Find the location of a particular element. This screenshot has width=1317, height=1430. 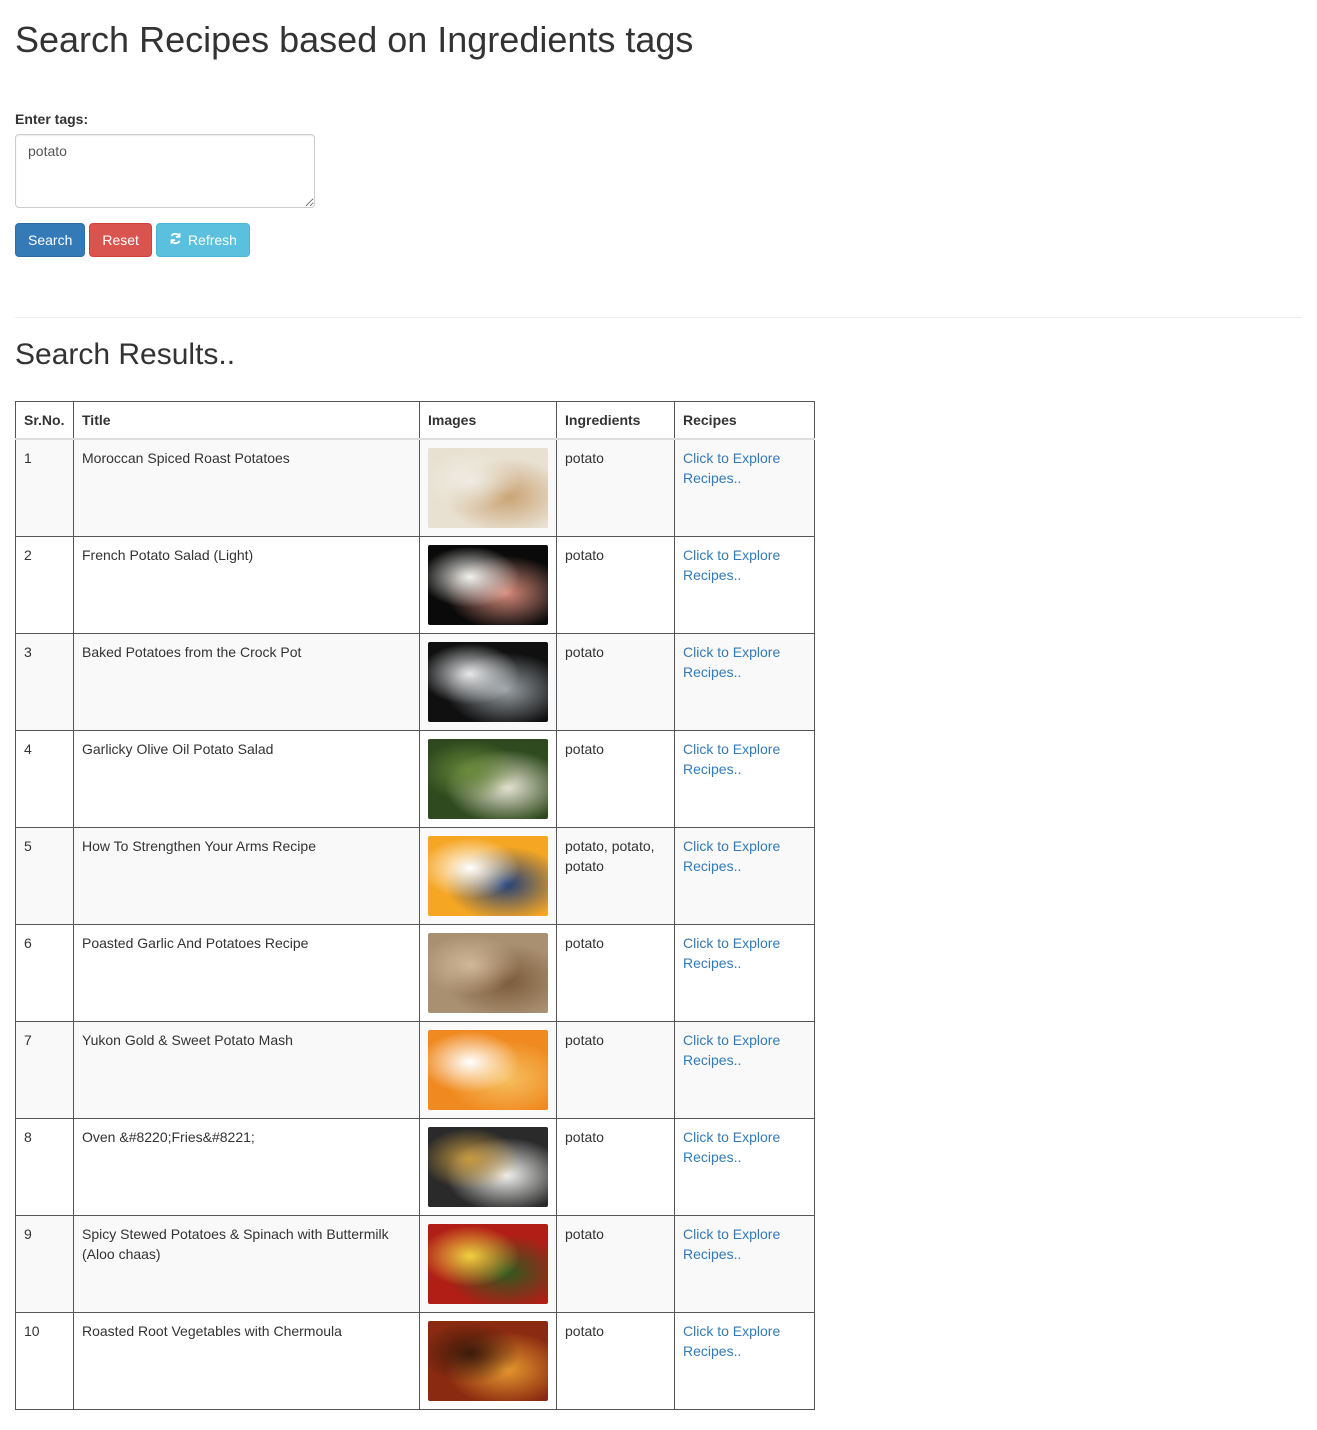

cell-title: How To Strengthen Your Arms Recipe is located at coordinates (246, 876).